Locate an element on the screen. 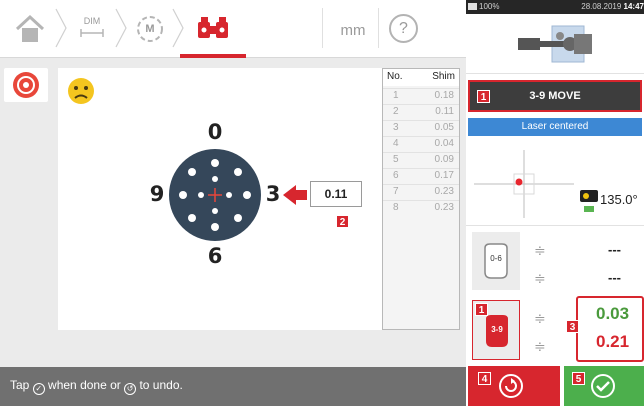 The height and width of the screenshot is (406, 644). laser-crosshair is located at coordinates (524, 184).